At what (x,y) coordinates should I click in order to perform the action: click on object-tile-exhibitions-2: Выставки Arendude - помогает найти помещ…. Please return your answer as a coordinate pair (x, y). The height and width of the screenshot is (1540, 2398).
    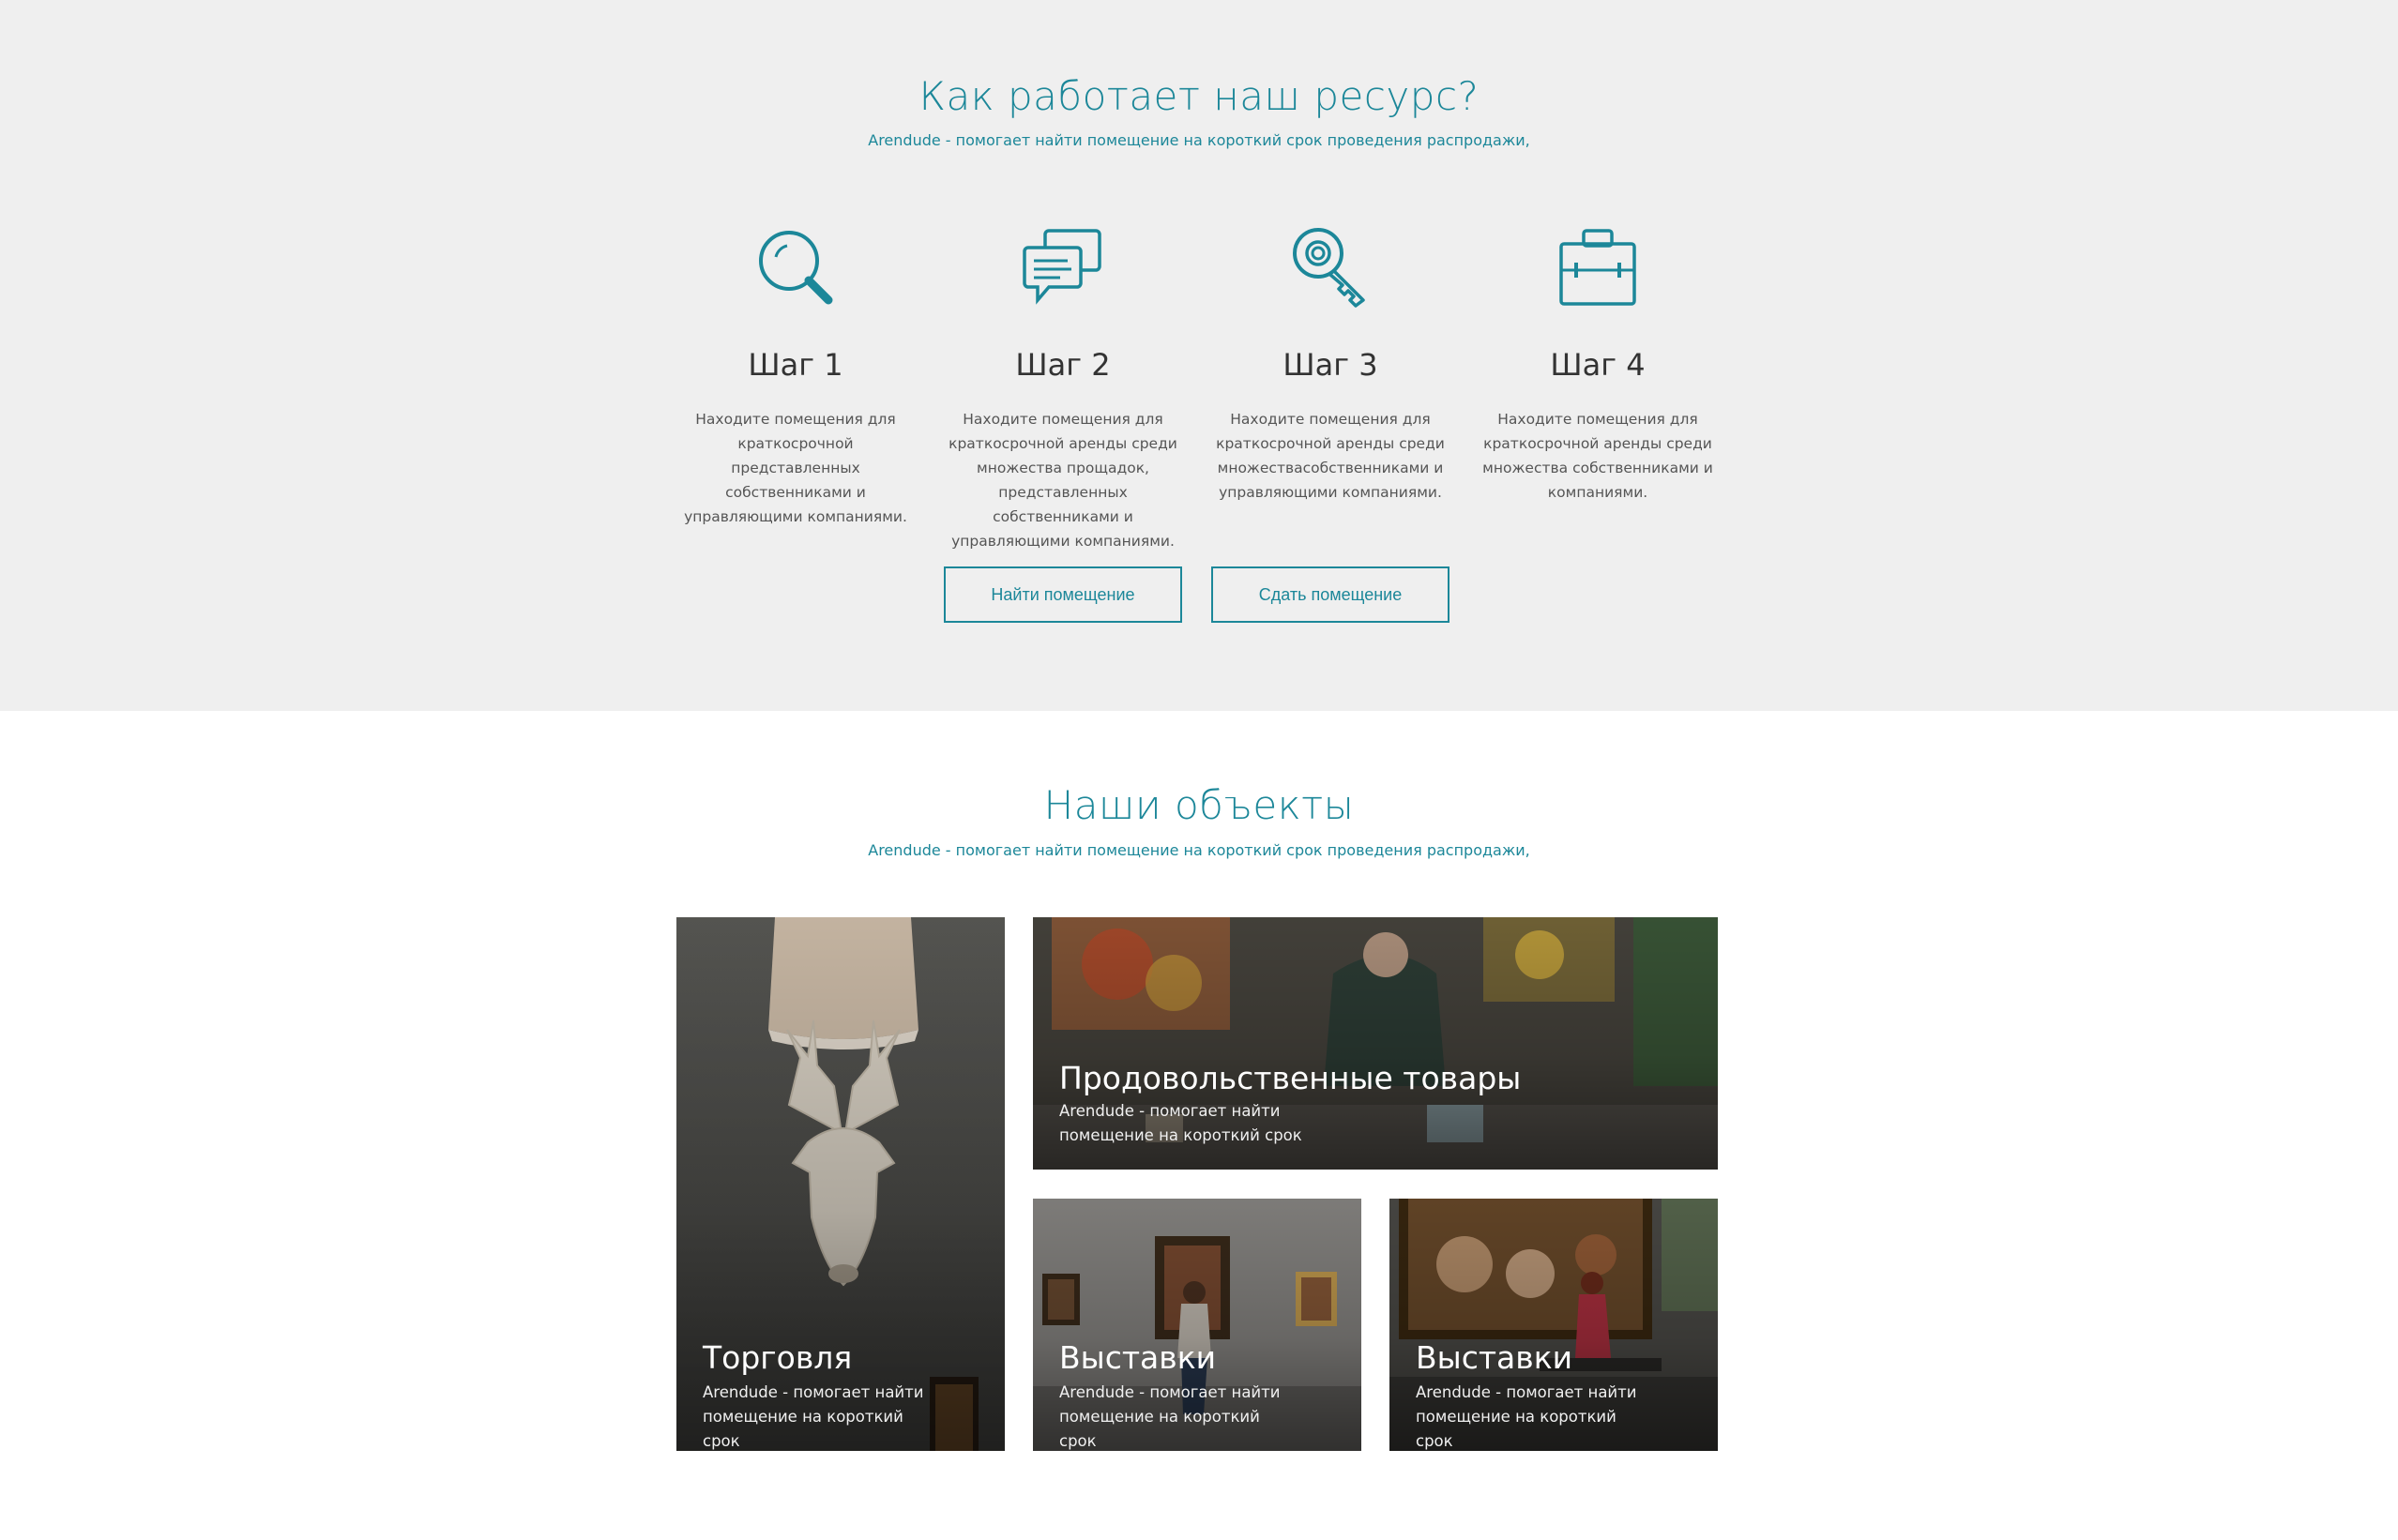
    Looking at the image, I should click on (1553, 1325).